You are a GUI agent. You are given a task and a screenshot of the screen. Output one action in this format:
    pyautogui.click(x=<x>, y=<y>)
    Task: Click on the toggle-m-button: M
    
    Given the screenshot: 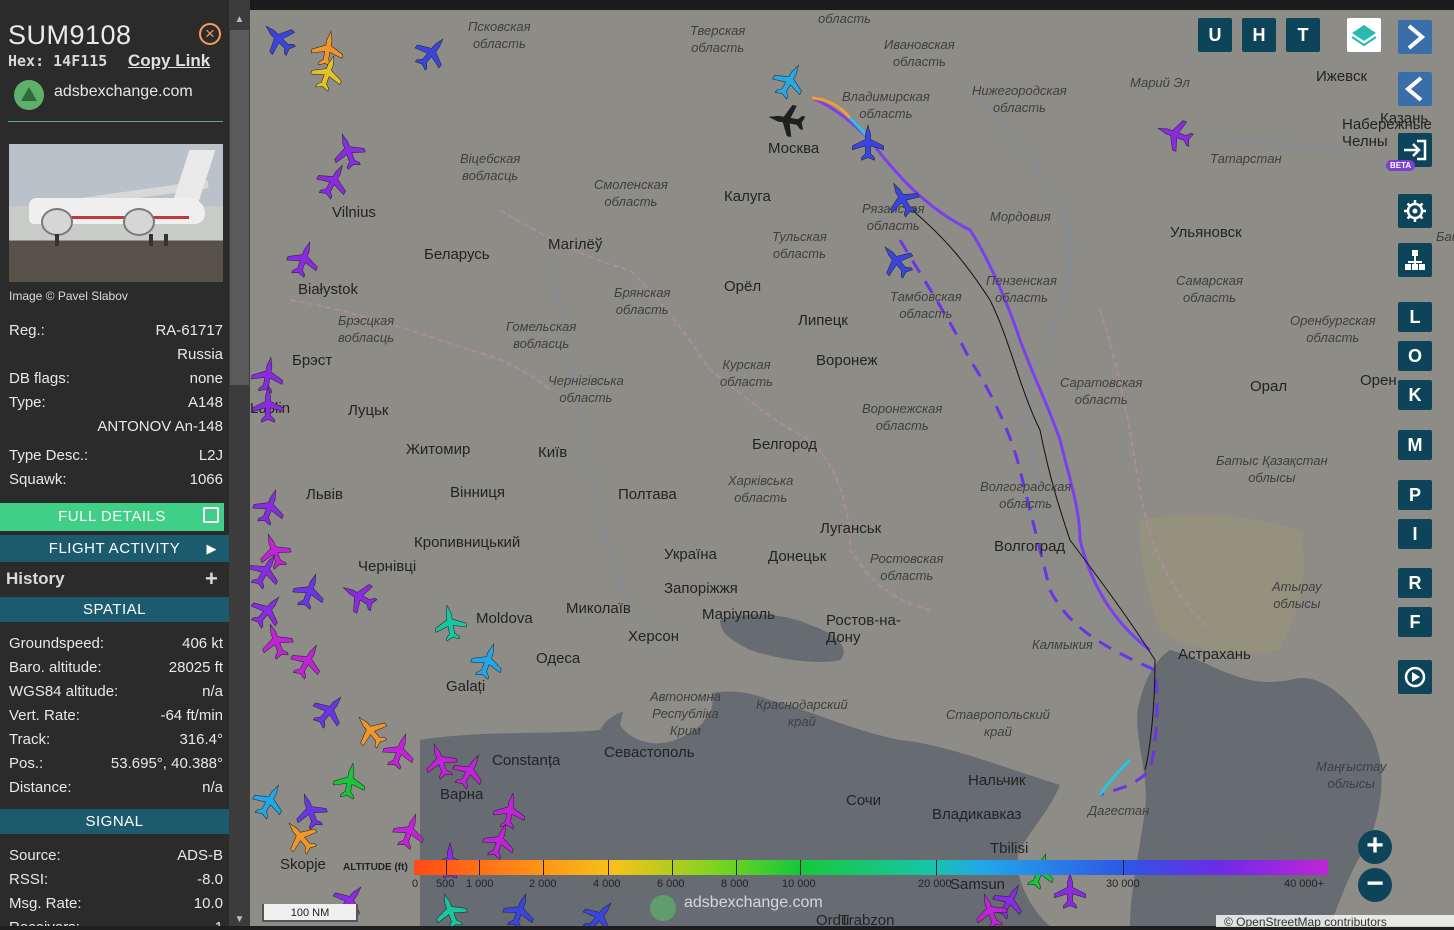 What is the action you would take?
    pyautogui.click(x=1415, y=445)
    